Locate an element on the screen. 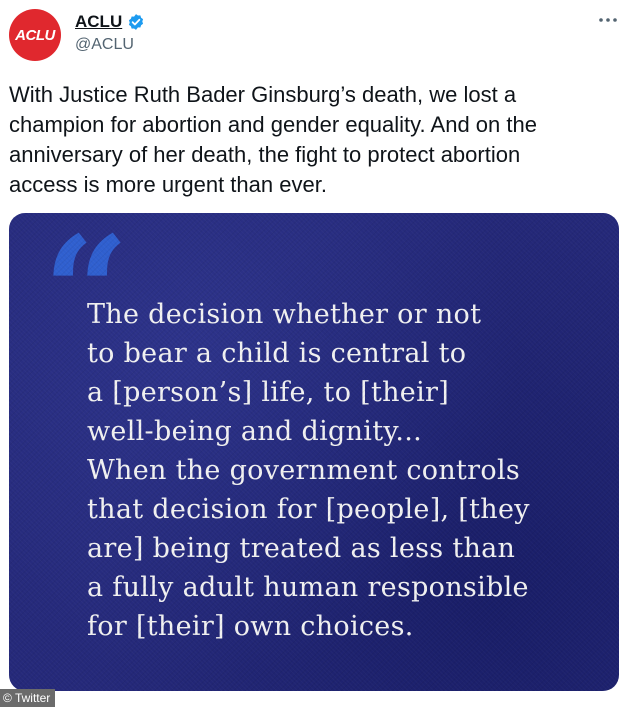  avatar: ACLU is located at coordinates (35, 35).